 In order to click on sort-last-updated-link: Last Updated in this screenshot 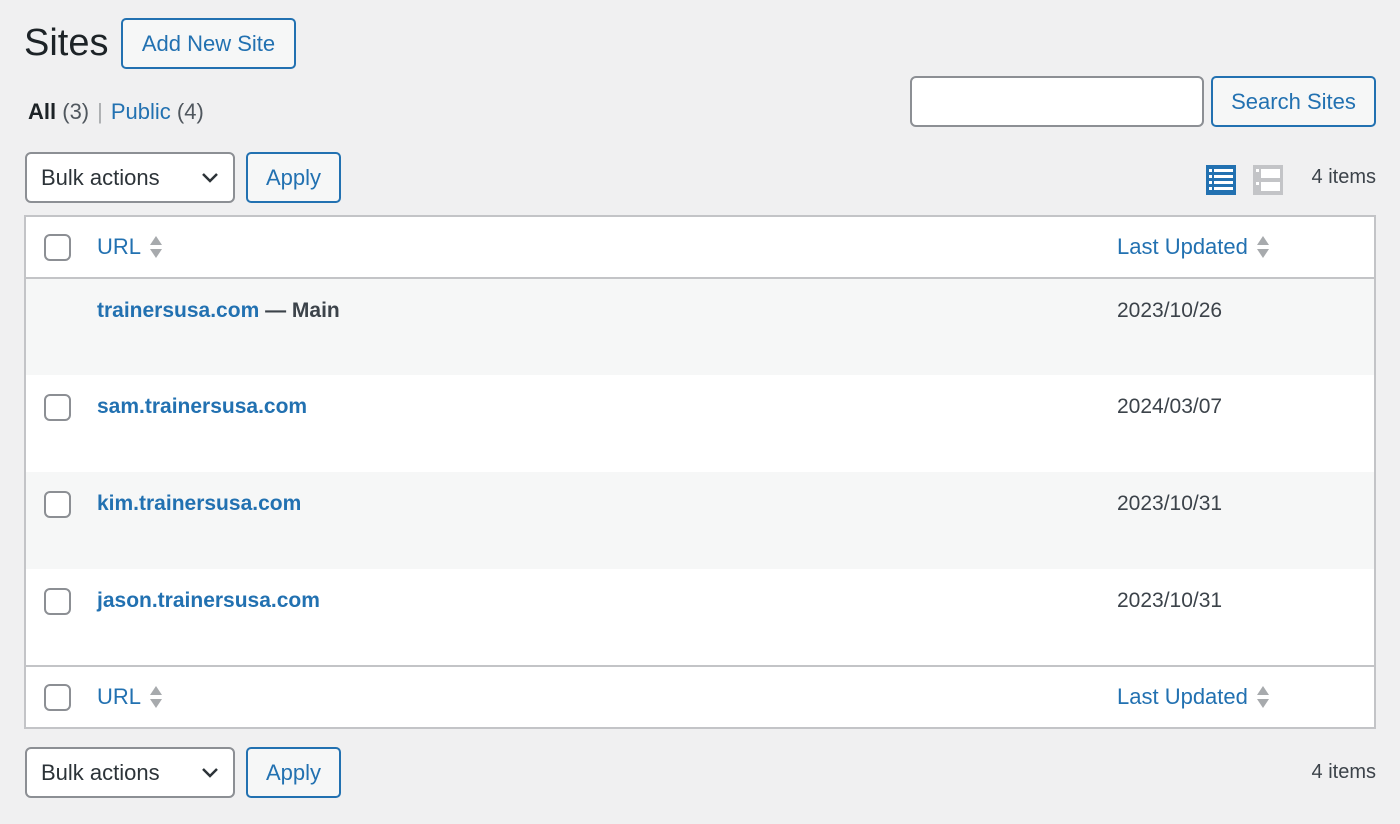, I will do `click(1193, 247)`.